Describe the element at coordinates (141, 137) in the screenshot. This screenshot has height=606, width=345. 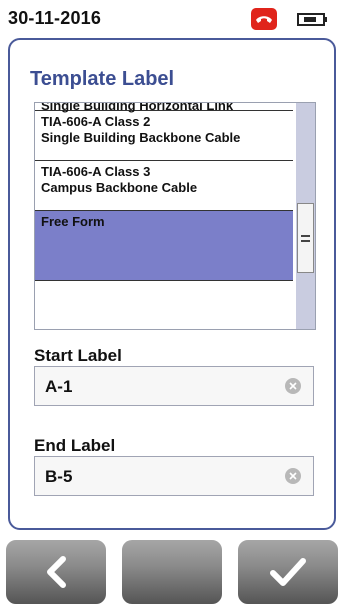
I see `list-item-subtitle: Single Building Backbone Cable` at that location.